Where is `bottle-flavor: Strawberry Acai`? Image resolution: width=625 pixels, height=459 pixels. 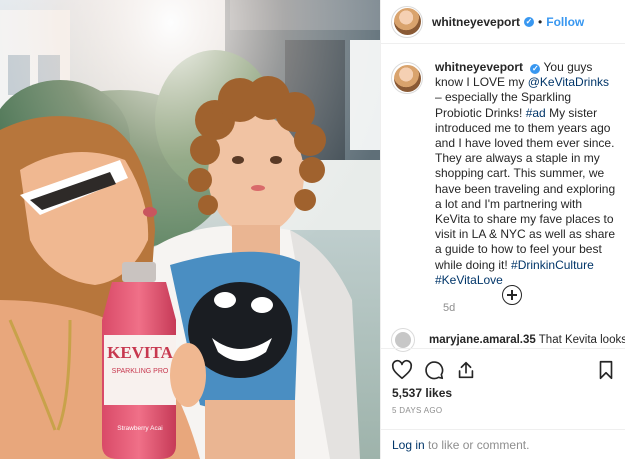
bottle-flavor: Strawberry Acai is located at coordinates (140, 428).